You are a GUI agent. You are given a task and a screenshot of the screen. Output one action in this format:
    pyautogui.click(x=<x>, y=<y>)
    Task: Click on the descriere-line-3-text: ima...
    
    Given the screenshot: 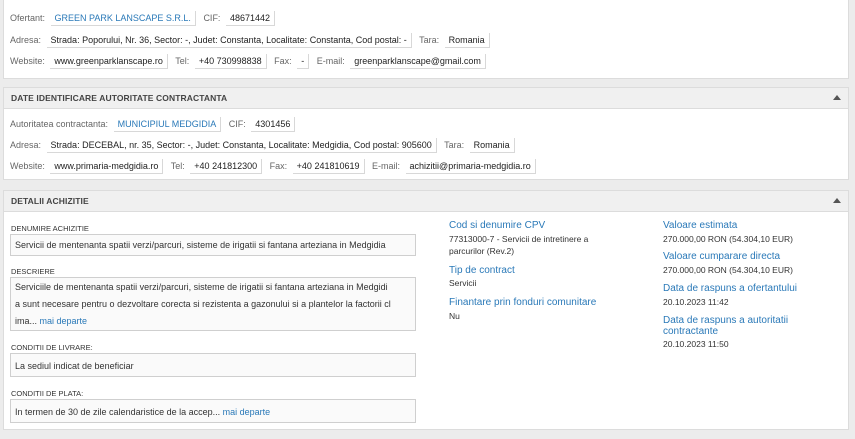 What is the action you would take?
    pyautogui.click(x=26, y=321)
    